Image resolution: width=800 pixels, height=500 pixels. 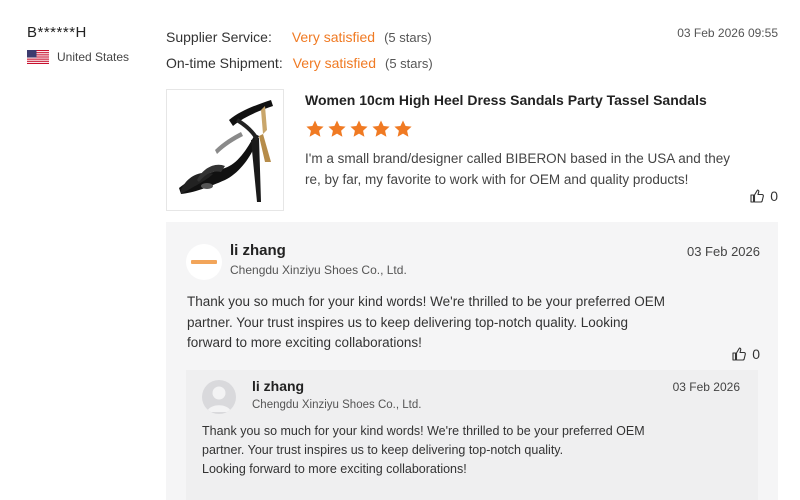 I want to click on rating-label: On-time Shipment:, so click(x=224, y=63).